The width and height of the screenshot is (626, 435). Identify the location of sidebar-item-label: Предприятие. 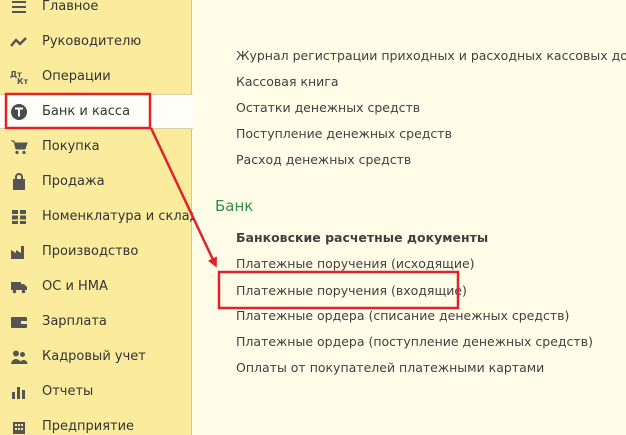
(88, 426).